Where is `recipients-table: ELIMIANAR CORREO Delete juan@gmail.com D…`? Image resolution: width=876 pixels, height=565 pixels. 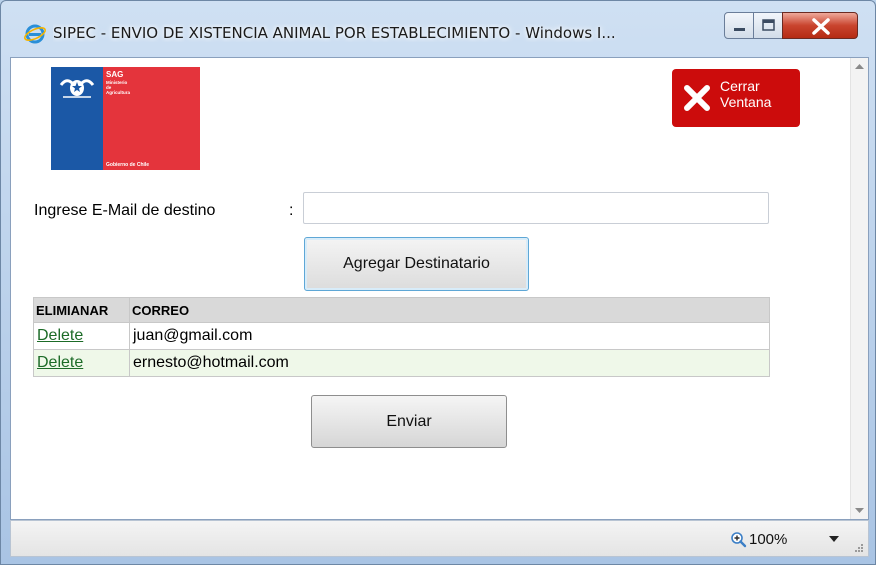
recipients-table: ELIMIANAR CORREO Delete juan@gmail.com D… is located at coordinates (401, 337).